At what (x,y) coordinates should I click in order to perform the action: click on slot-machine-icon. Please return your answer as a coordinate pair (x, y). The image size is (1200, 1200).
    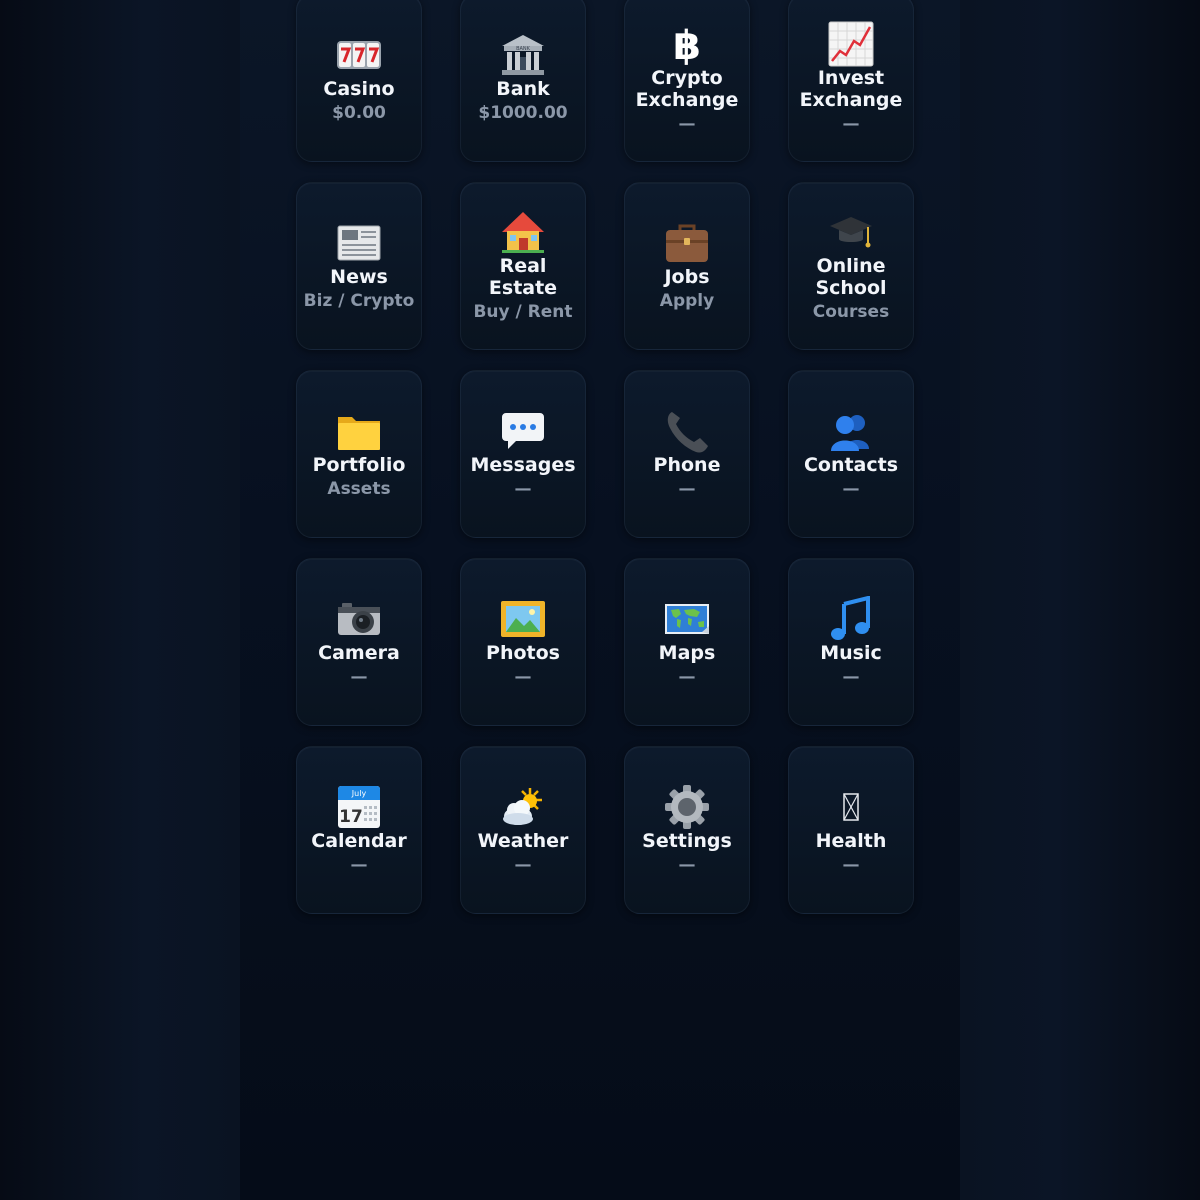
    Looking at the image, I should click on (359, 55).